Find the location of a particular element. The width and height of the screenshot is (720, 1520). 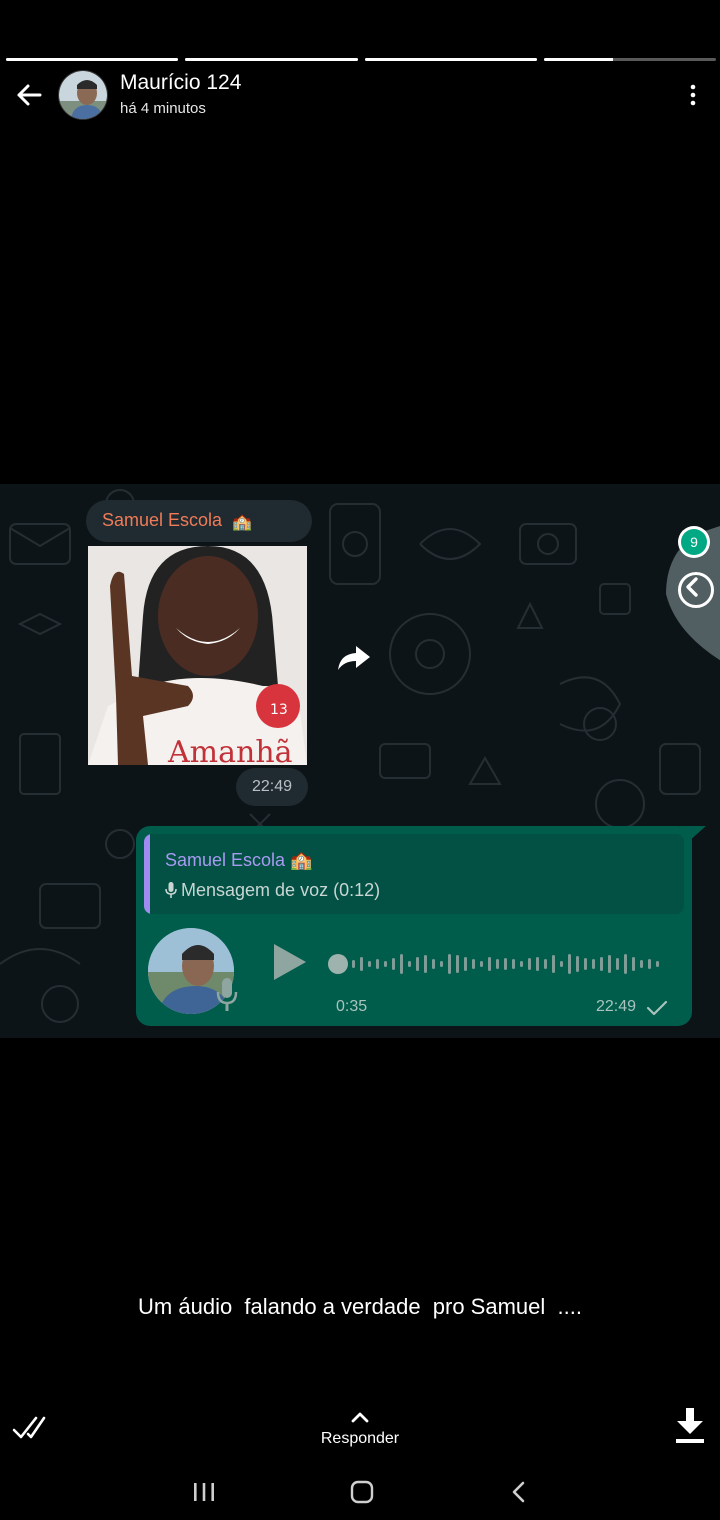

quote-sender: Samuel Escola 🏫 is located at coordinates (239, 860).